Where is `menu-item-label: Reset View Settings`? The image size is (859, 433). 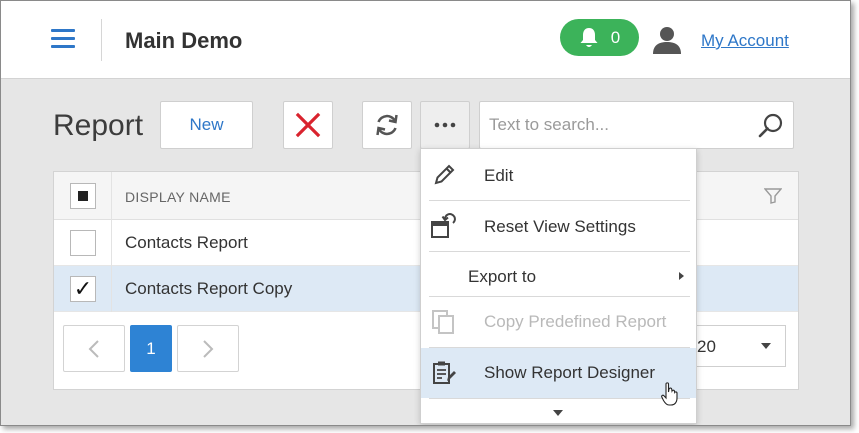 menu-item-label: Reset View Settings is located at coordinates (560, 226).